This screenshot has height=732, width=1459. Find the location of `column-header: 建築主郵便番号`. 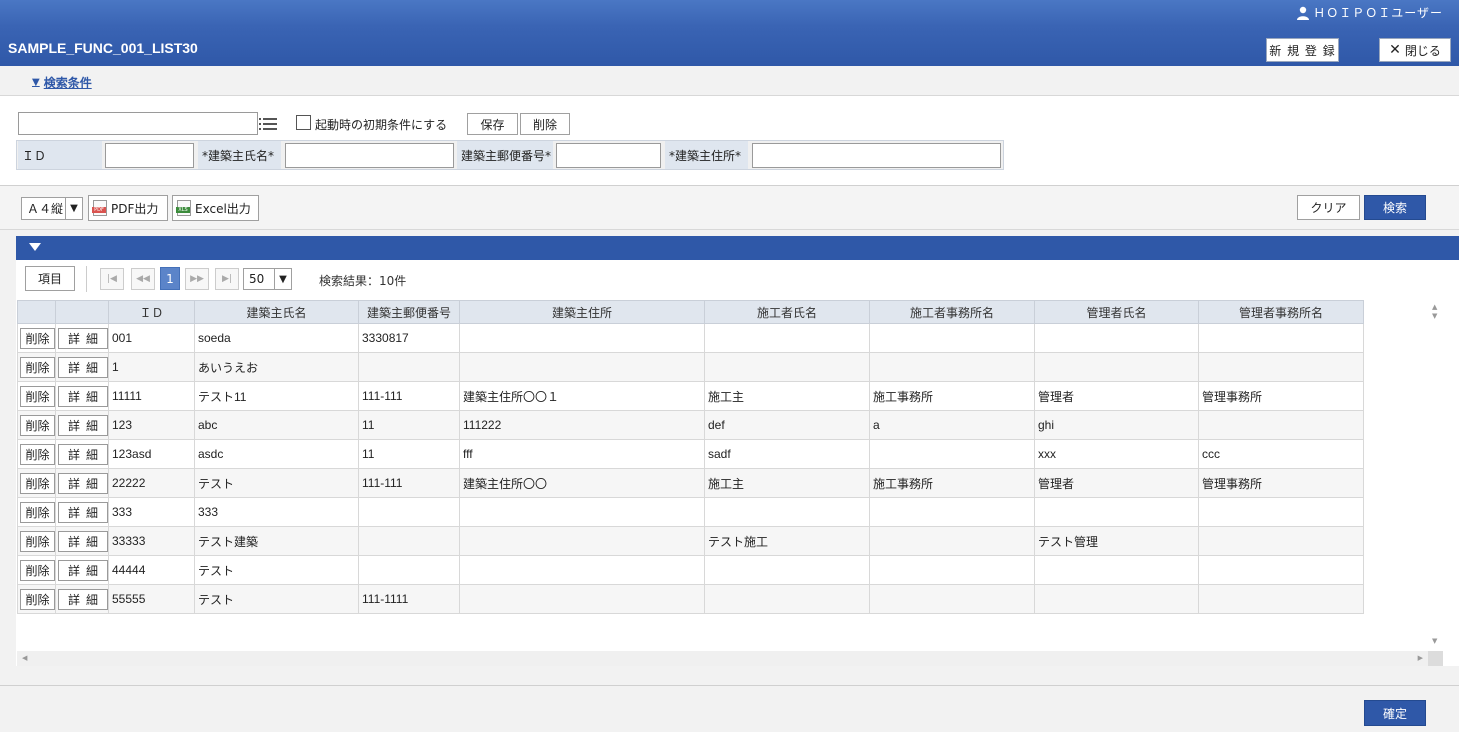

column-header: 建築主郵便番号 is located at coordinates (409, 312).